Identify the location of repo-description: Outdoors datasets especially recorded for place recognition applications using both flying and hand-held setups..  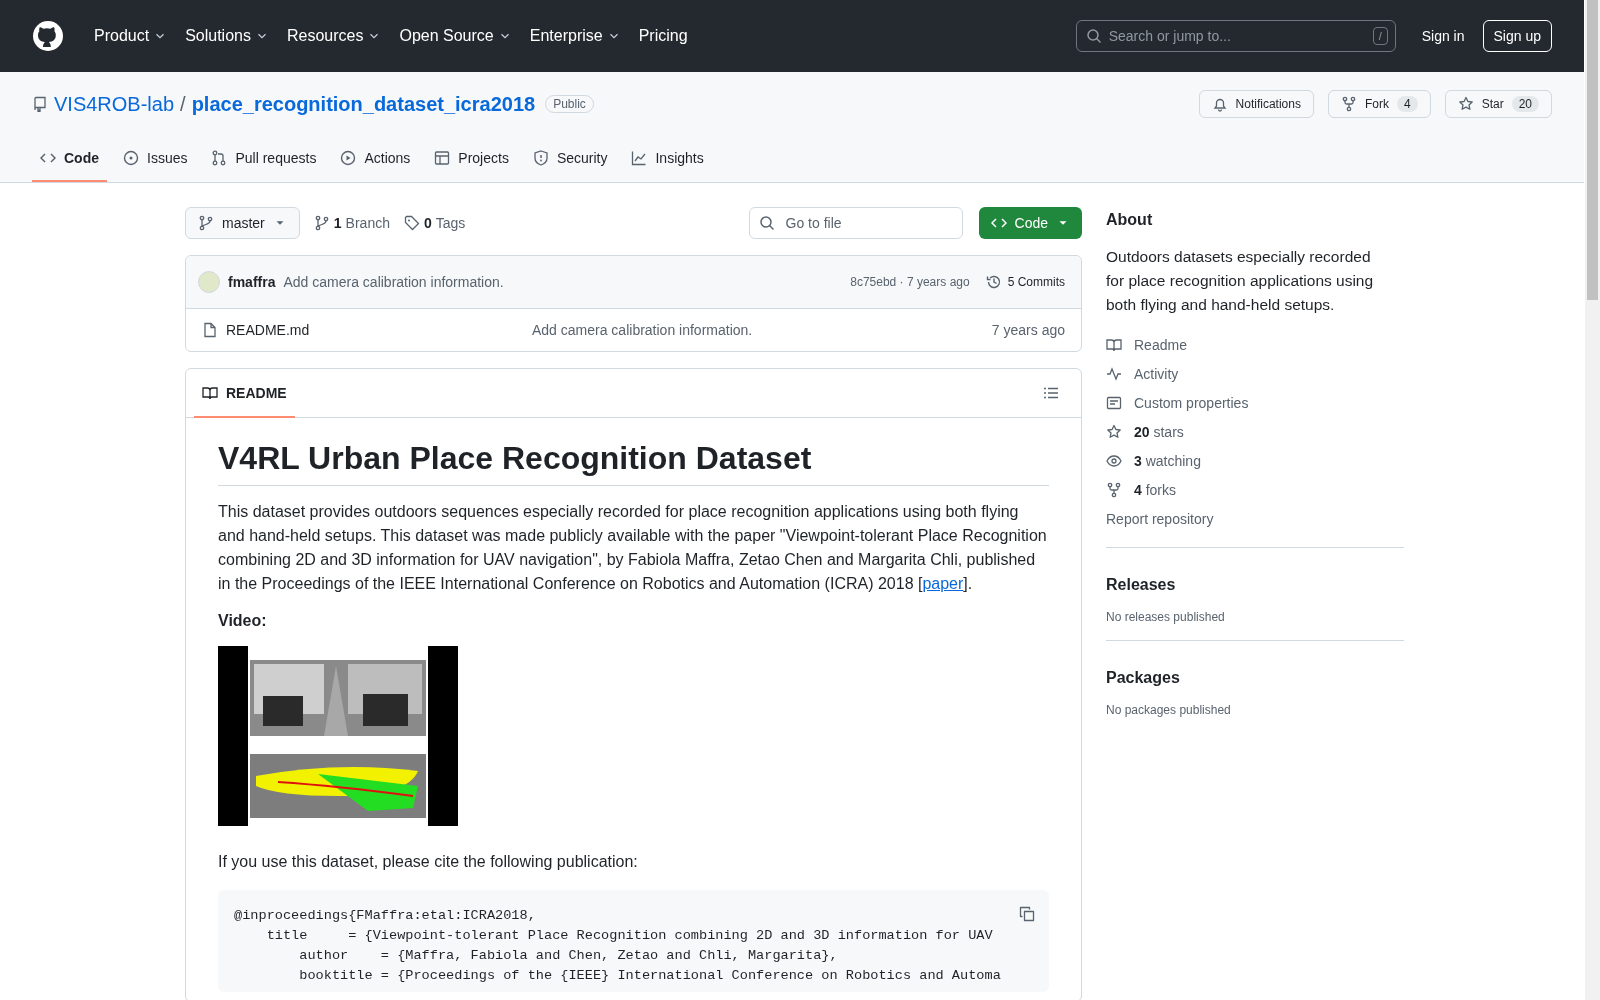
(1240, 281).